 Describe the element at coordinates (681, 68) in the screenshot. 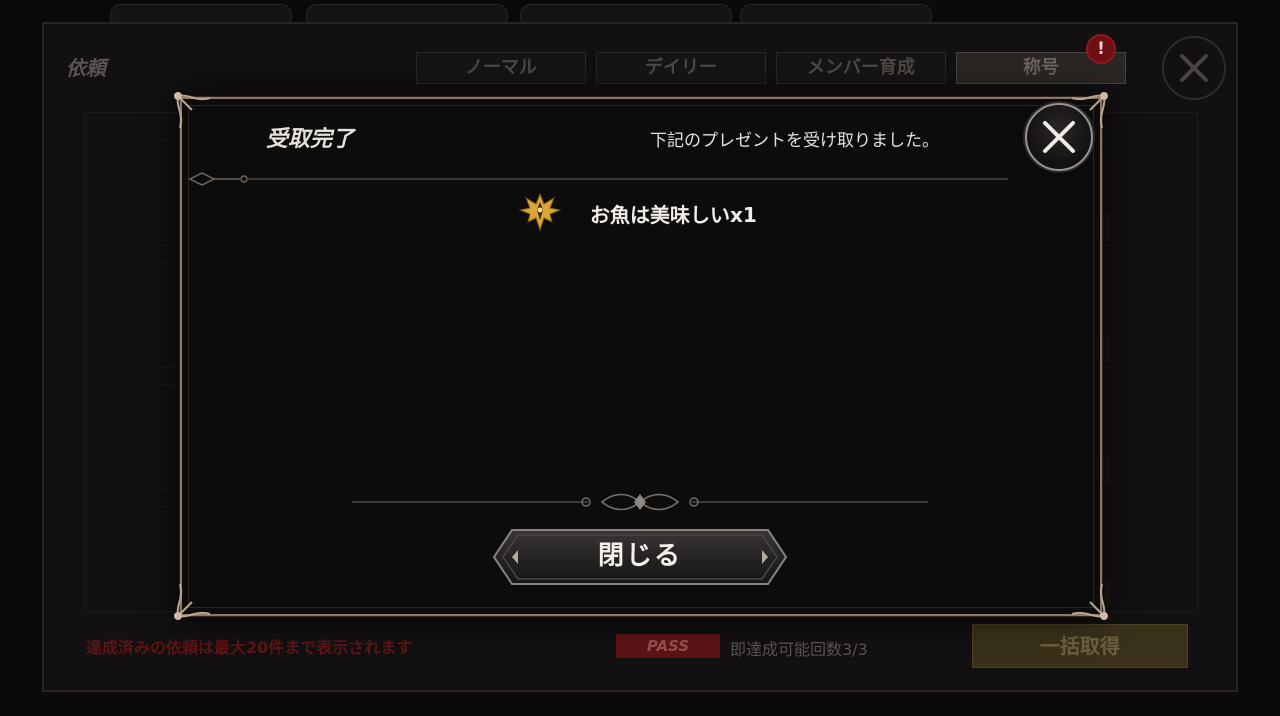

I see `tab-daily: デイリー` at that location.